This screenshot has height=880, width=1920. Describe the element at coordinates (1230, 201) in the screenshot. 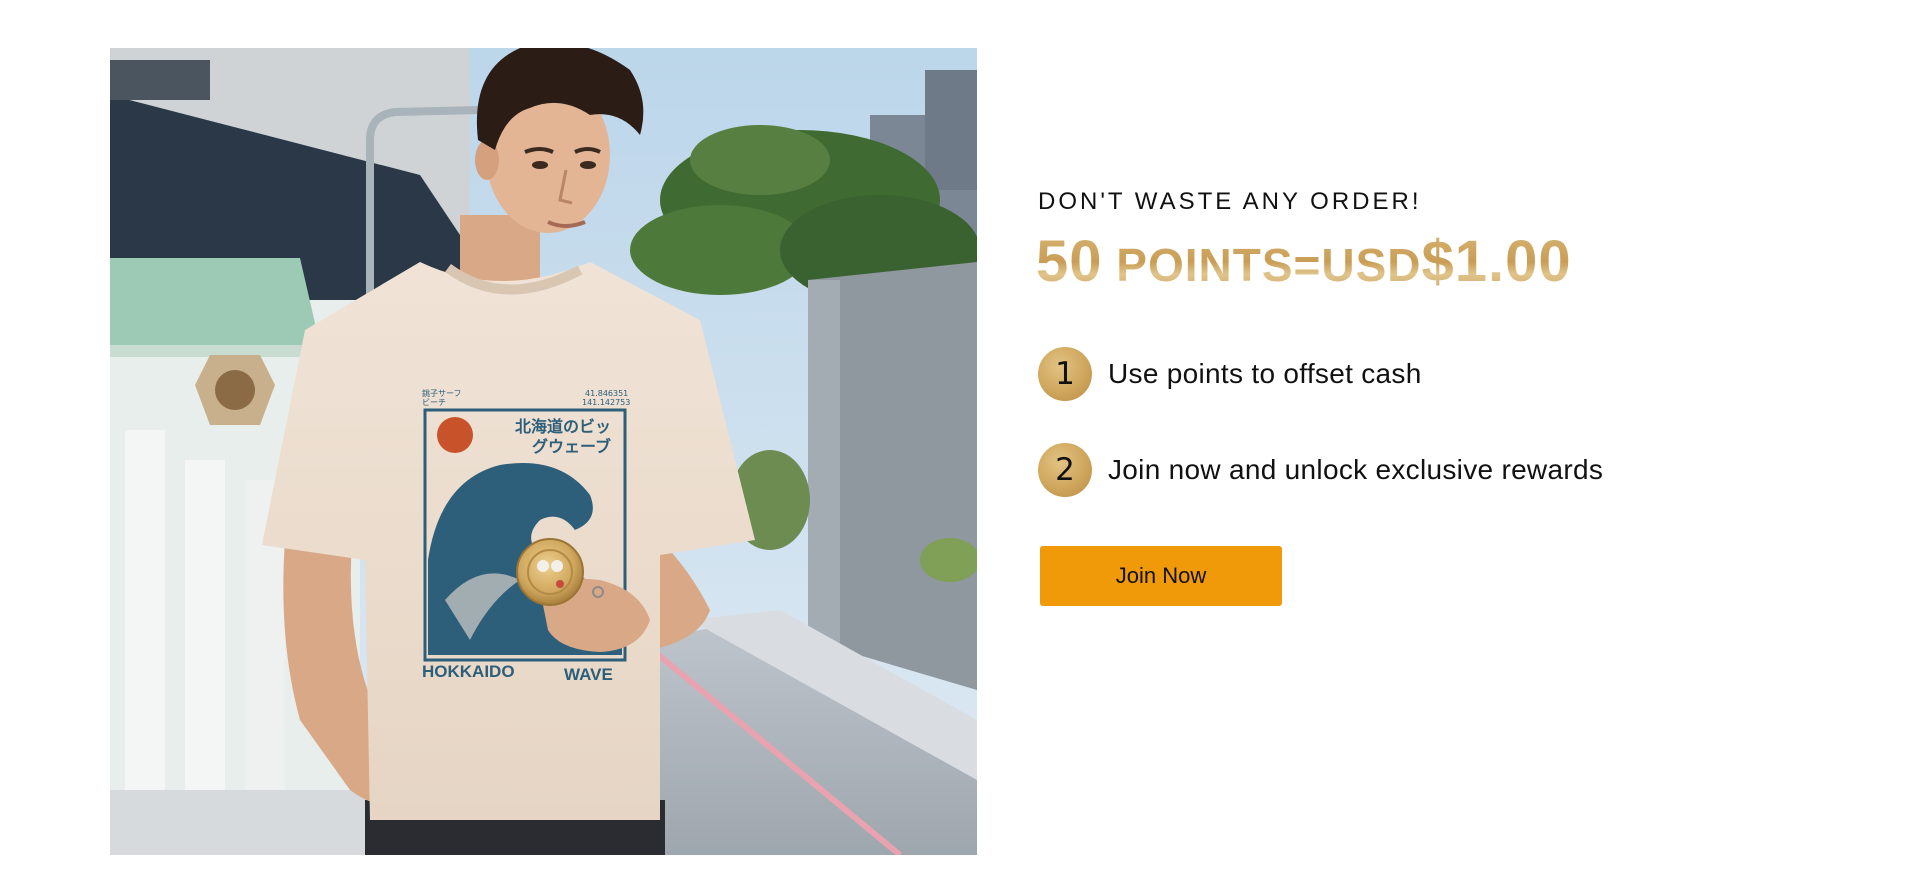

I see `promo-eyebrow: DON'T WASTE ANY ORDER!` at that location.